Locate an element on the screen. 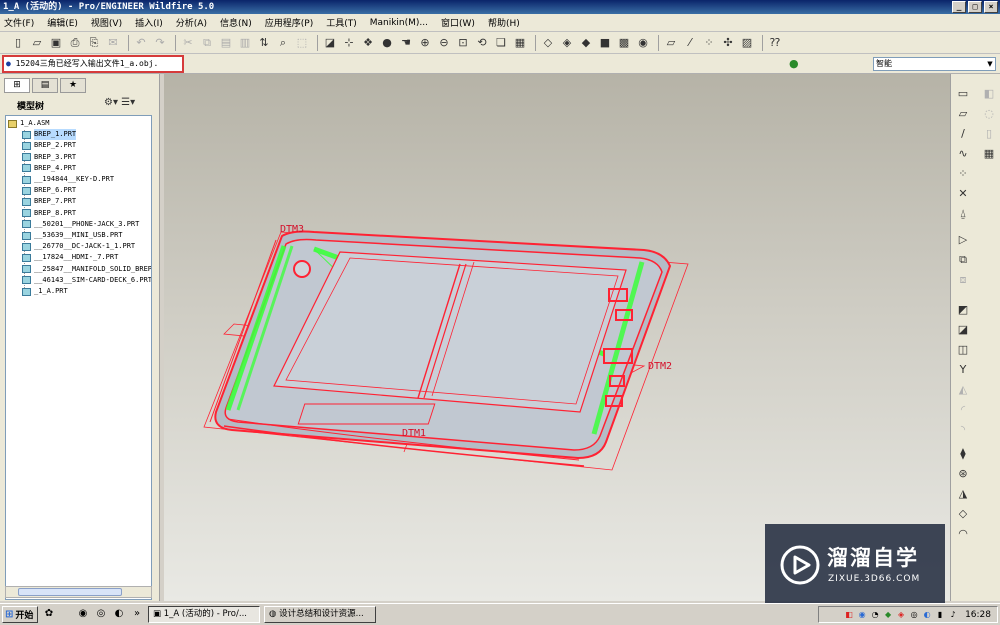  datum-axis-tool-icon: ◧ is located at coordinates (989, 94).